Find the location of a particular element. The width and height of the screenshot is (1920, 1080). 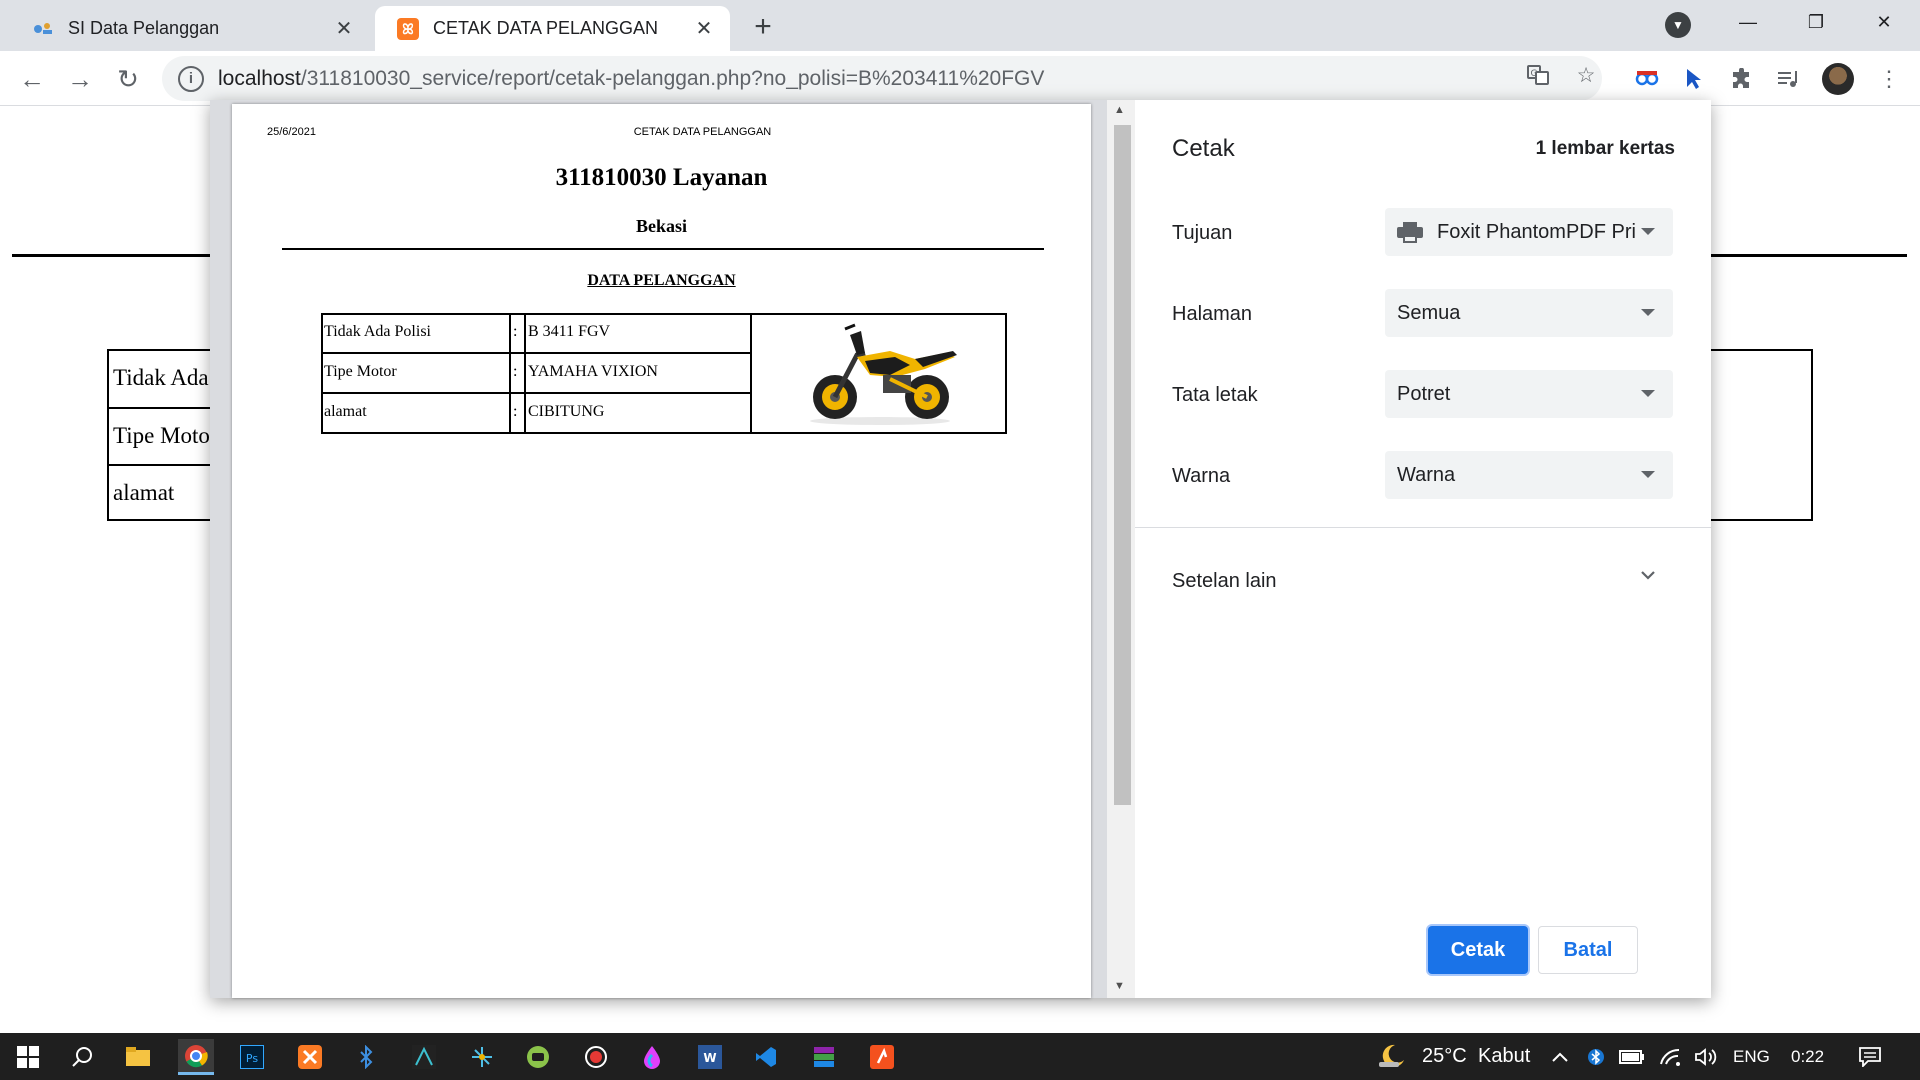

bluetooth-app-icon is located at coordinates (366, 1057).